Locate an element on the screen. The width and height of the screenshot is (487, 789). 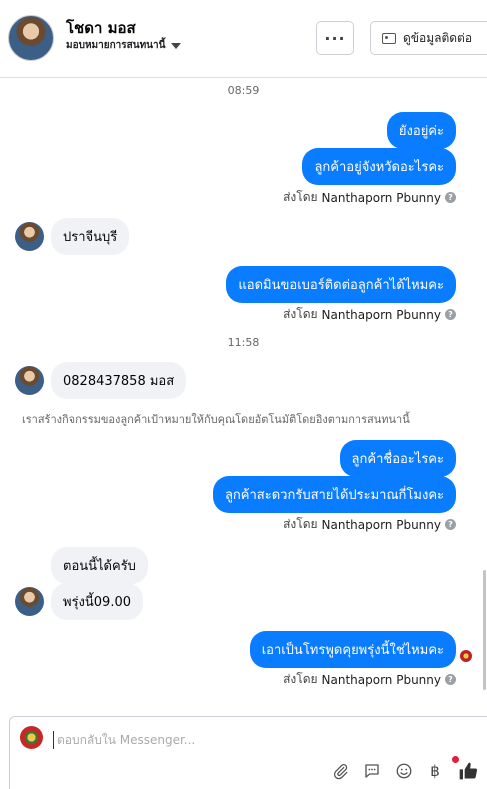
seen-indicator is located at coordinates (466, 656).